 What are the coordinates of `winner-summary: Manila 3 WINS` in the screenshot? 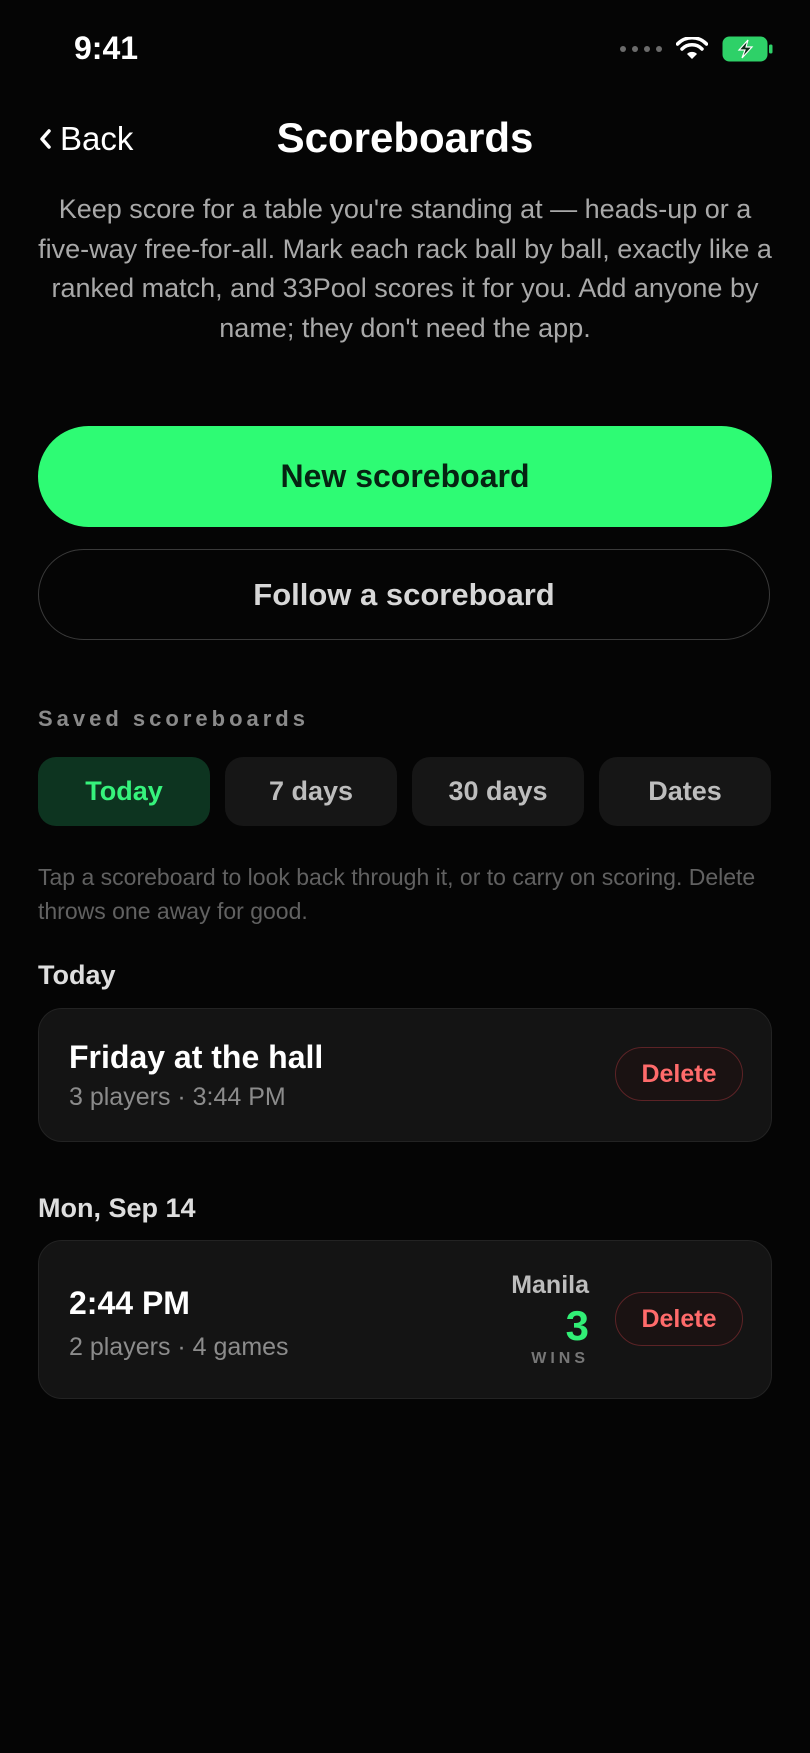 It's located at (550, 1319).